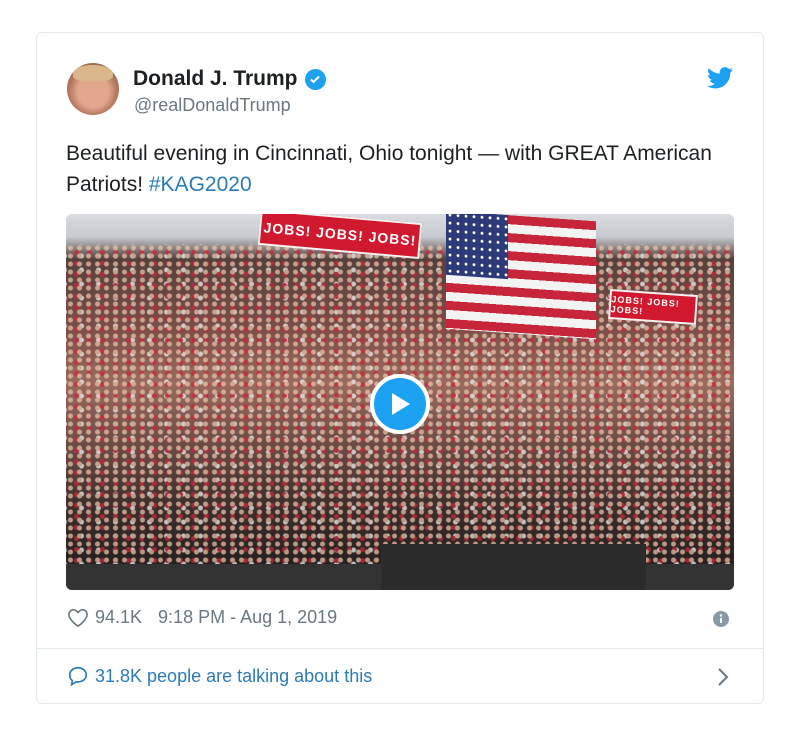 The image size is (799, 741). Describe the element at coordinates (513, 567) in the screenshot. I see `stage-speakers` at that location.